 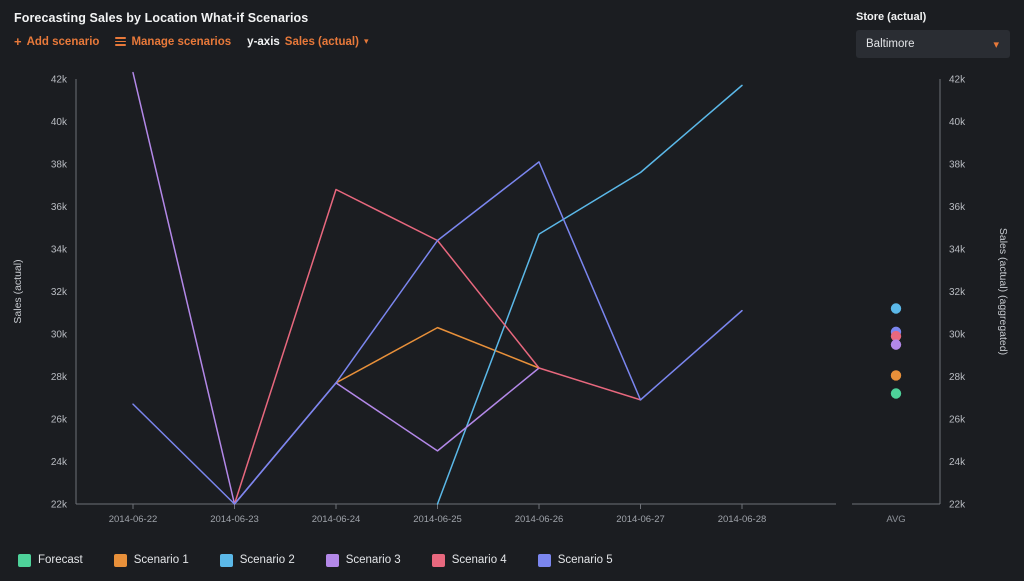 I want to click on legend-item-label: Scenario 1, so click(x=161, y=560).